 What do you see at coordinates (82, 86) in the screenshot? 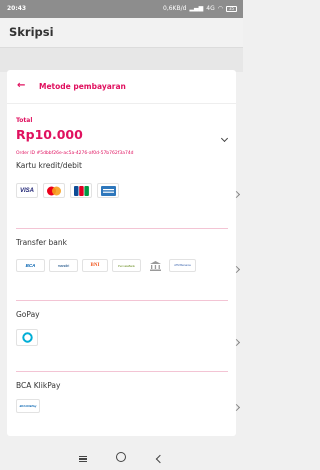
I see `payment-header-title: Metode pembayaran` at bounding box center [82, 86].